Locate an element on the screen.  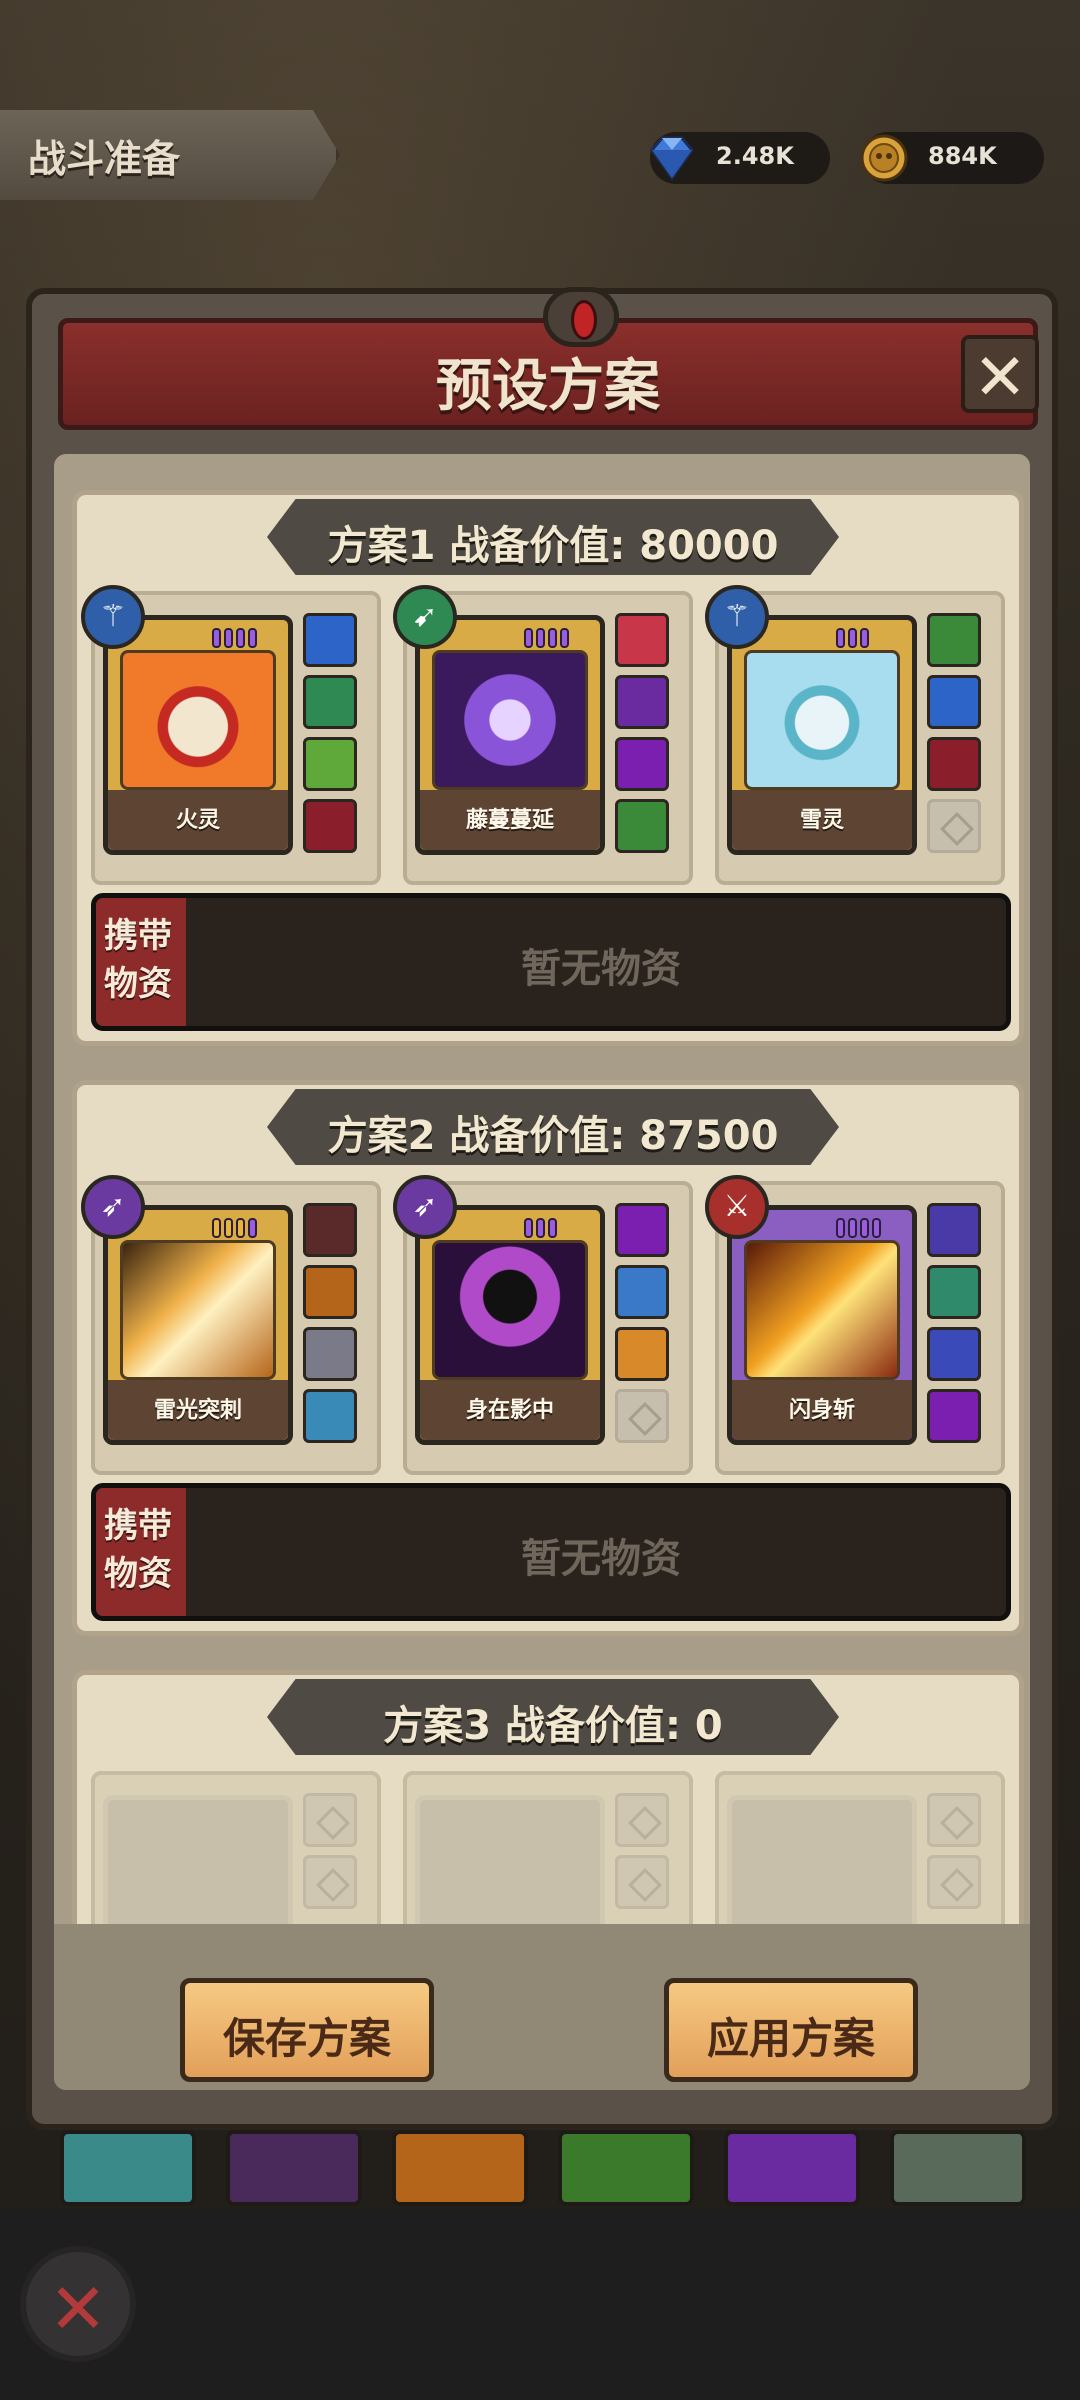
plan-2-supplies: 携带物资 暂无物资 is located at coordinates (551, 1552).